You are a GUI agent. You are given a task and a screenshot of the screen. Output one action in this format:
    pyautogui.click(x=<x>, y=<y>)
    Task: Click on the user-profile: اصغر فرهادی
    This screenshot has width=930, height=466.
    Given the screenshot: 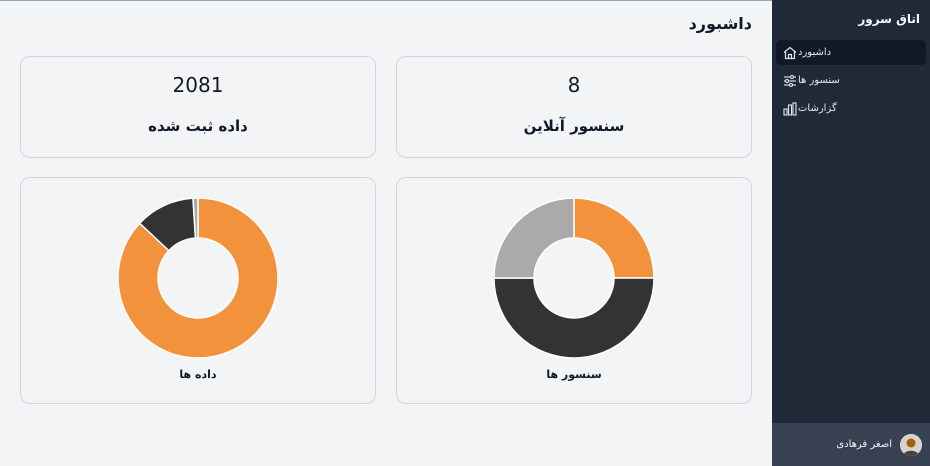 What is the action you would take?
    pyautogui.click(x=851, y=444)
    